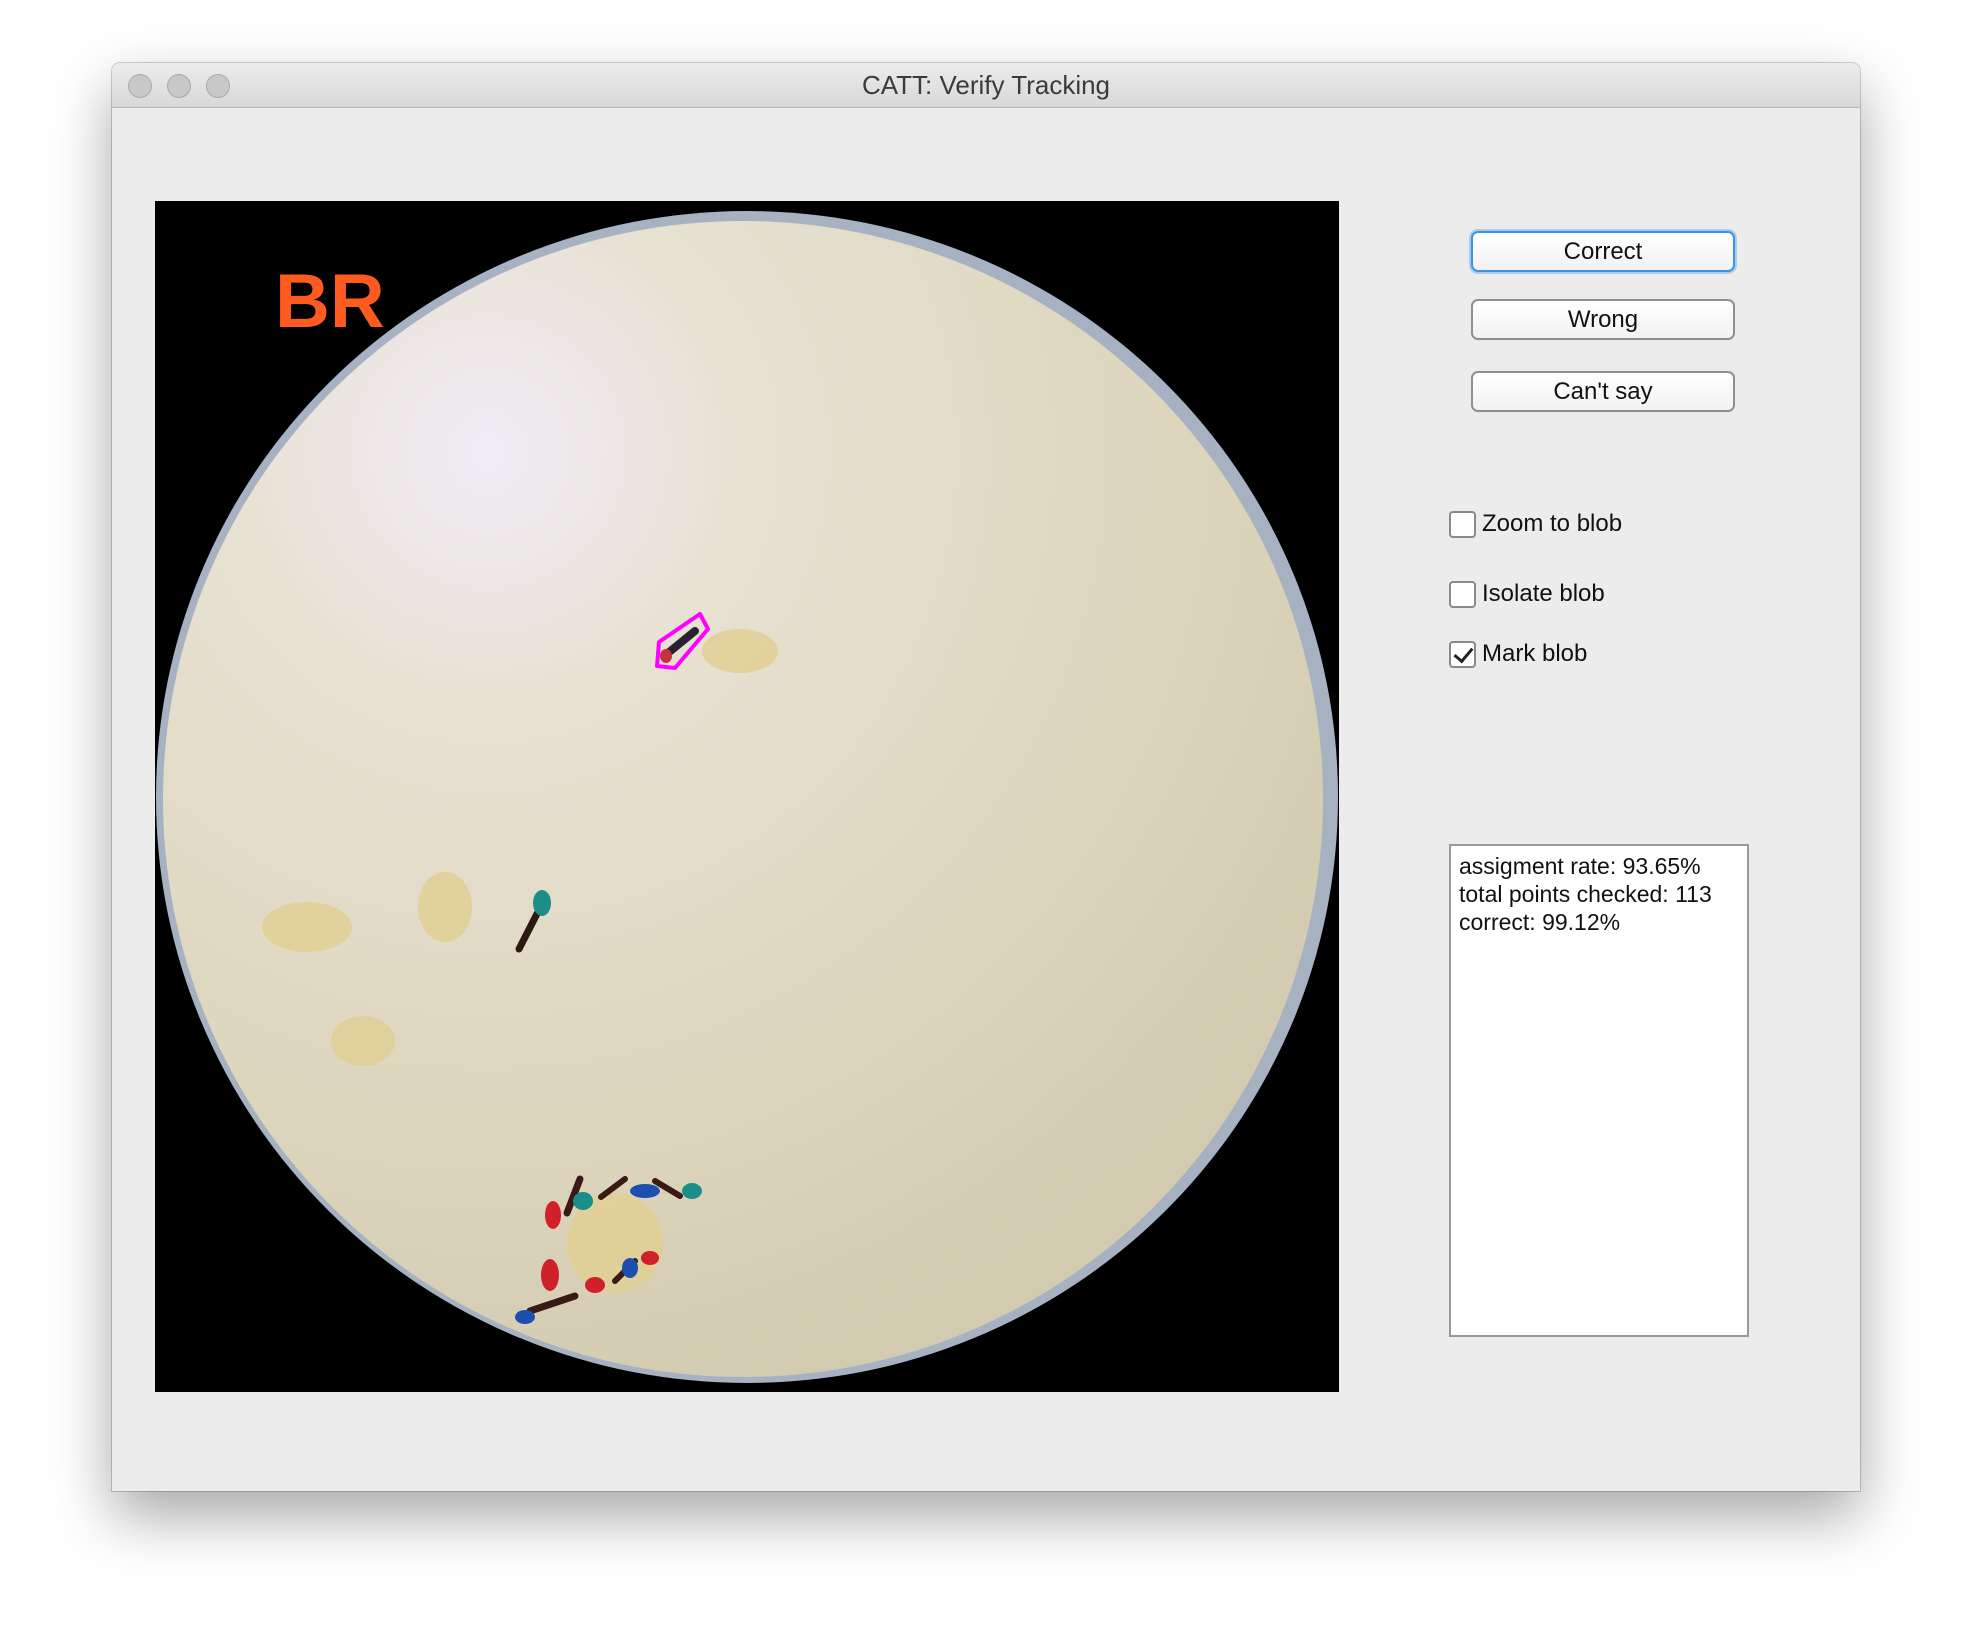  Describe the element at coordinates (1603, 319) in the screenshot. I see `wrong-button: Wrong` at that location.